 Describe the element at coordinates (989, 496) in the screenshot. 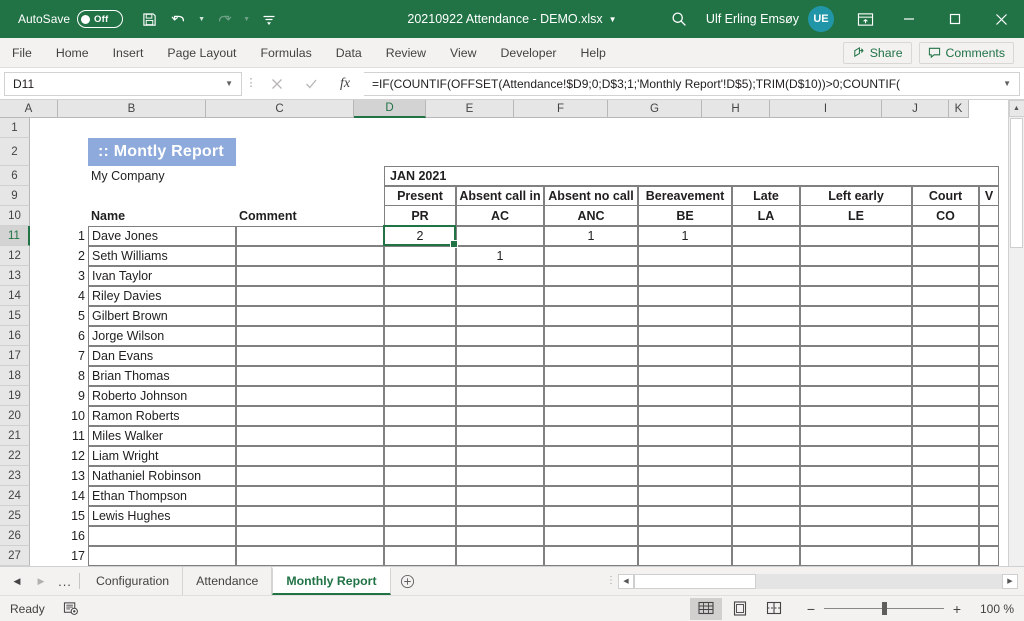

I see `value-cell-k24` at that location.